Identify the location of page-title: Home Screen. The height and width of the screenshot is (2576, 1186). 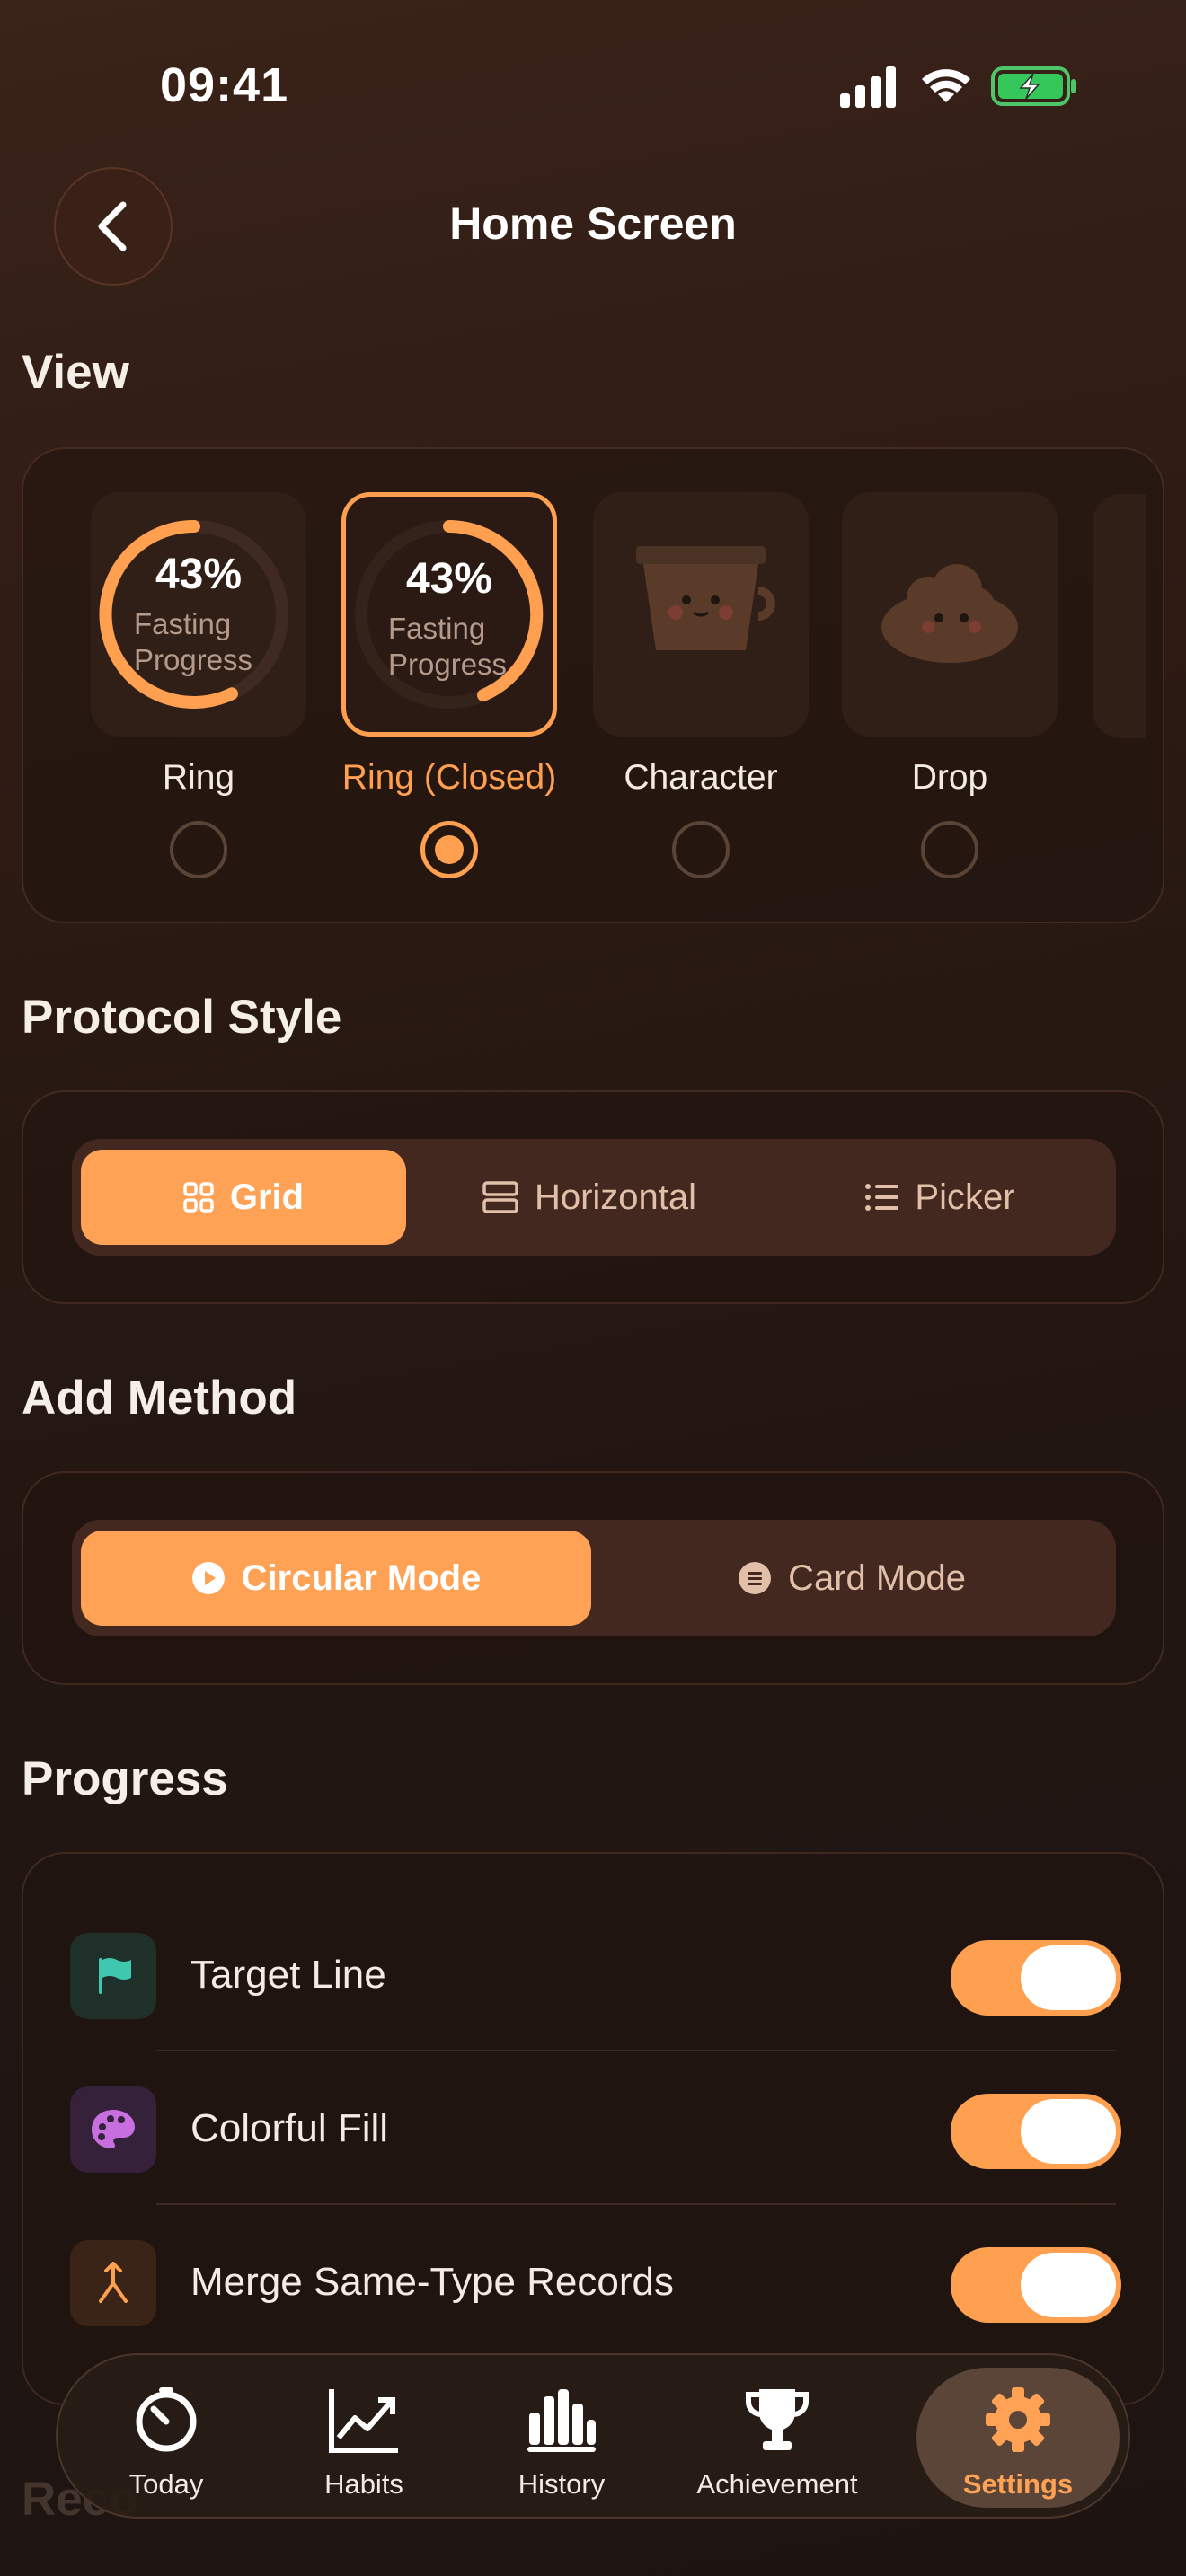
(593, 223).